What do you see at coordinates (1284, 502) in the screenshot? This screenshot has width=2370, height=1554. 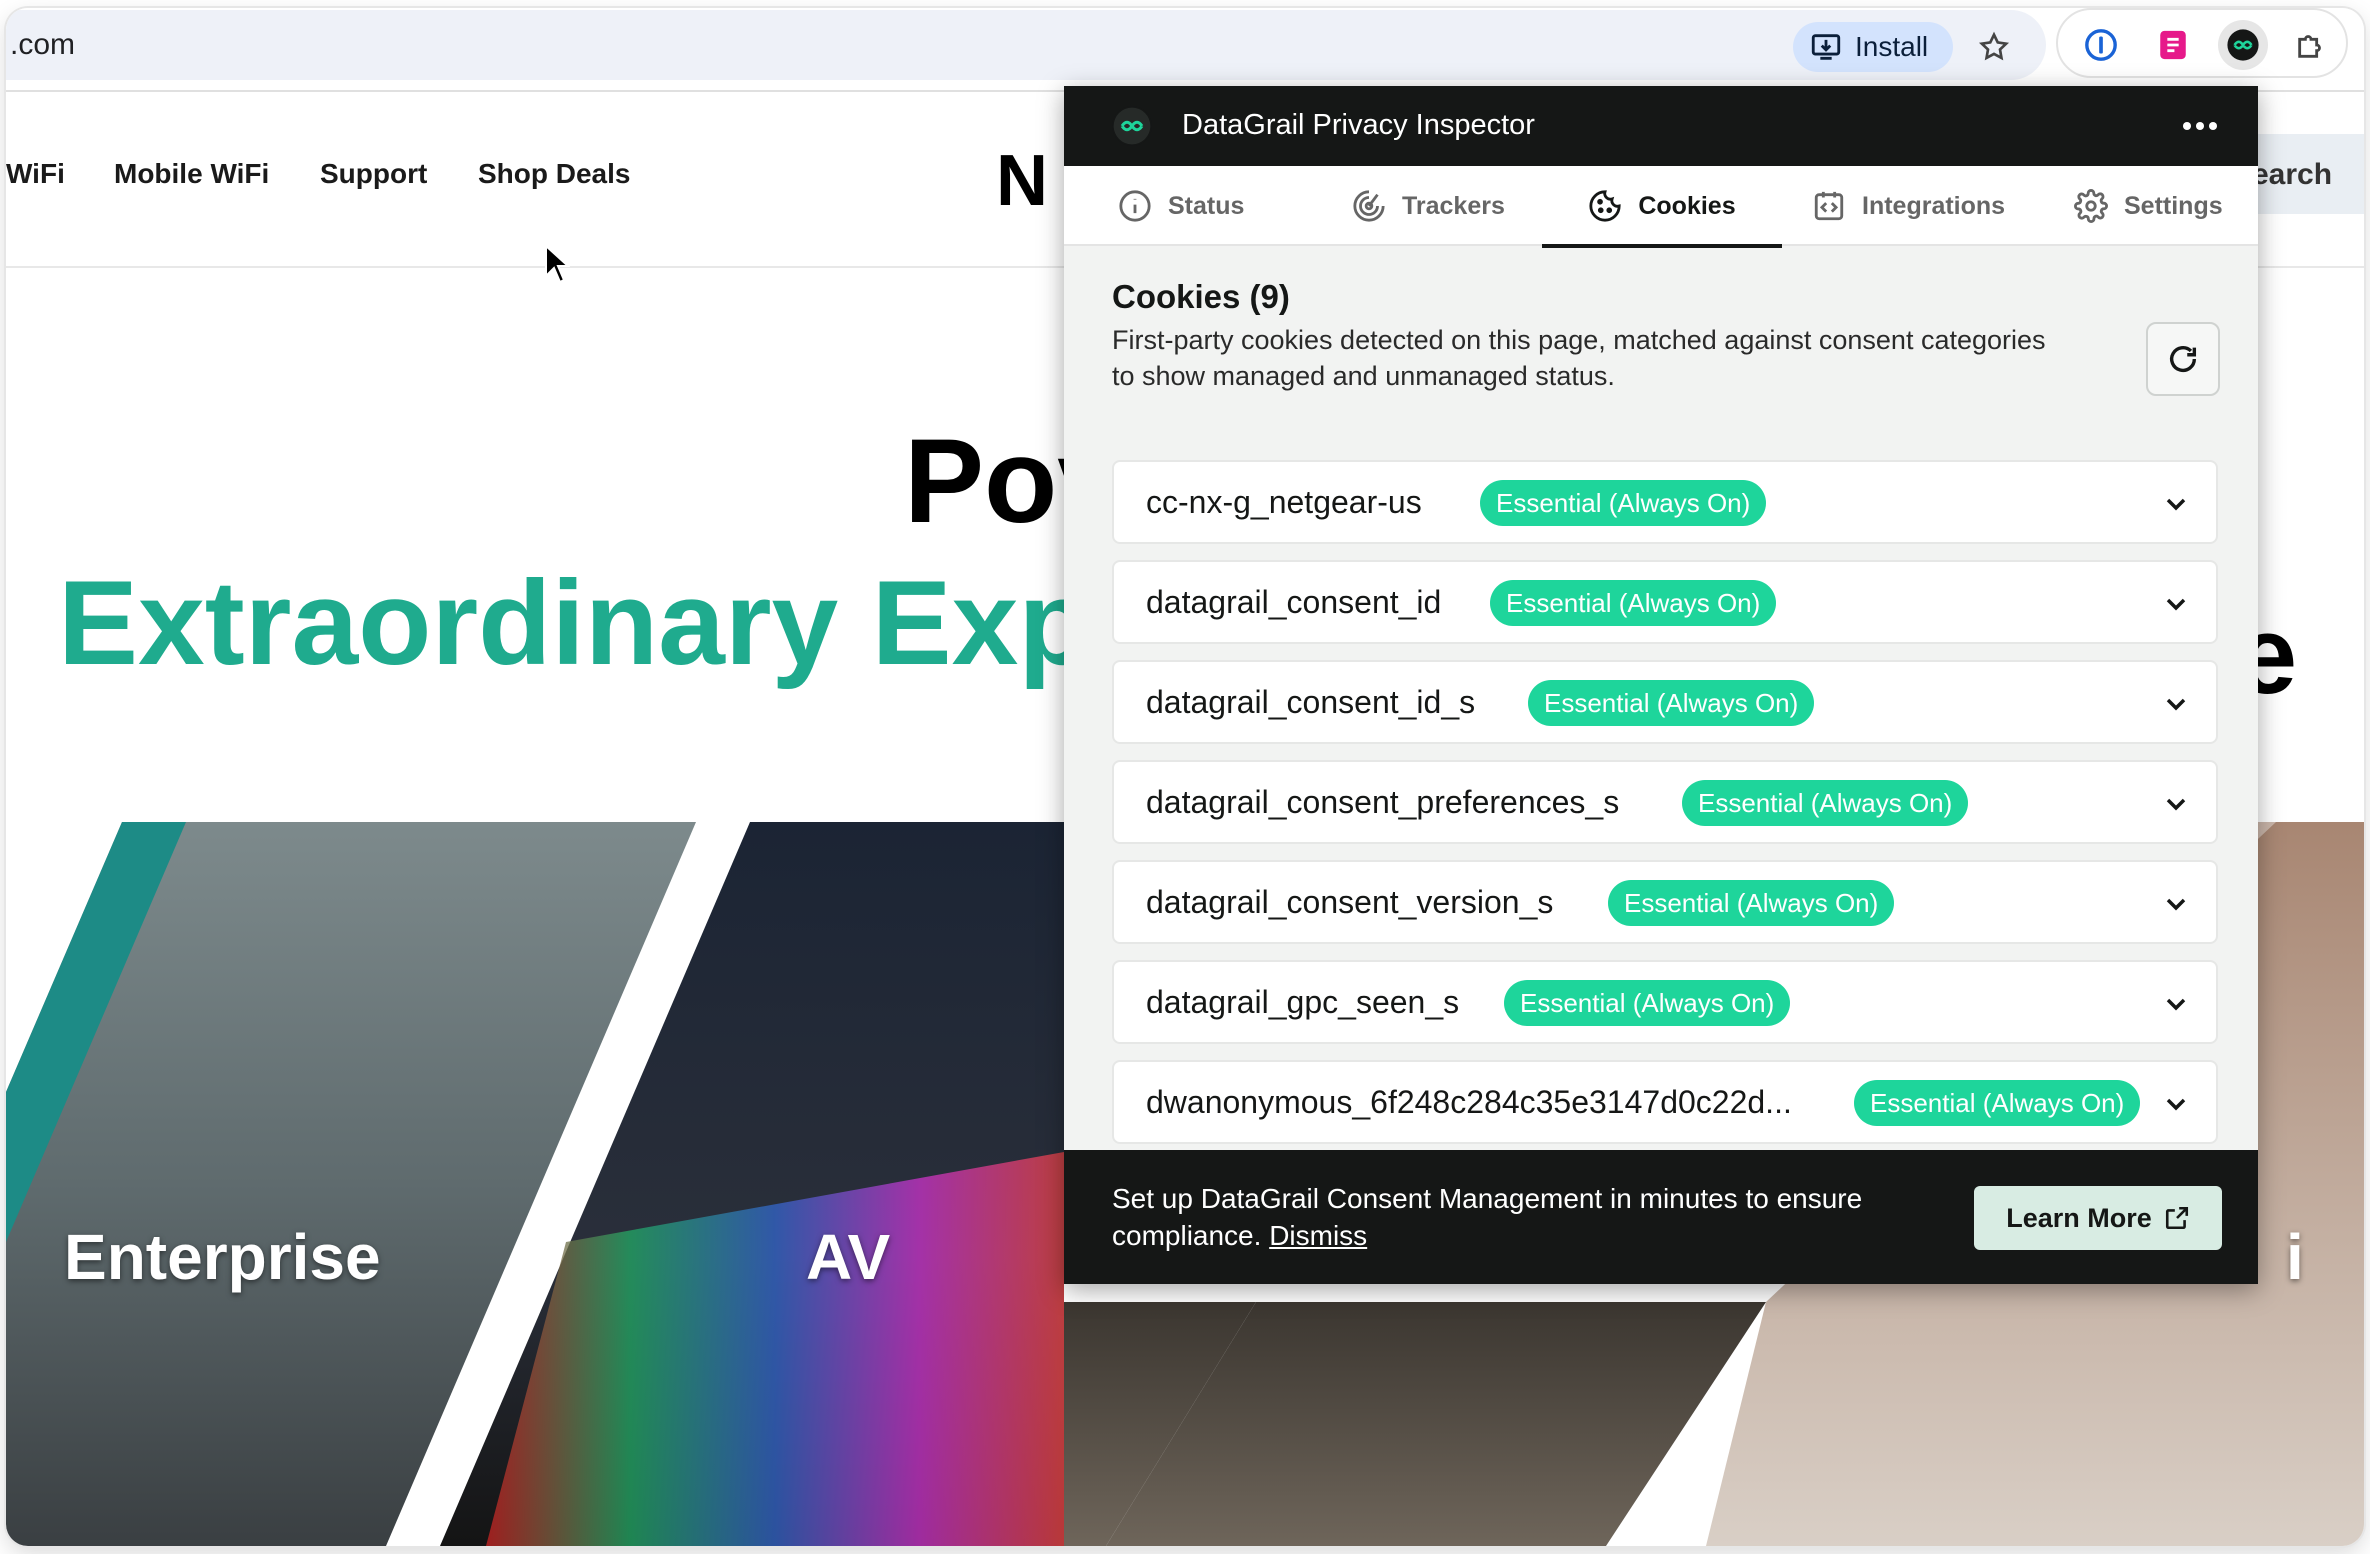 I see `cookie-name: cc-nx-g_netgear-us` at bounding box center [1284, 502].